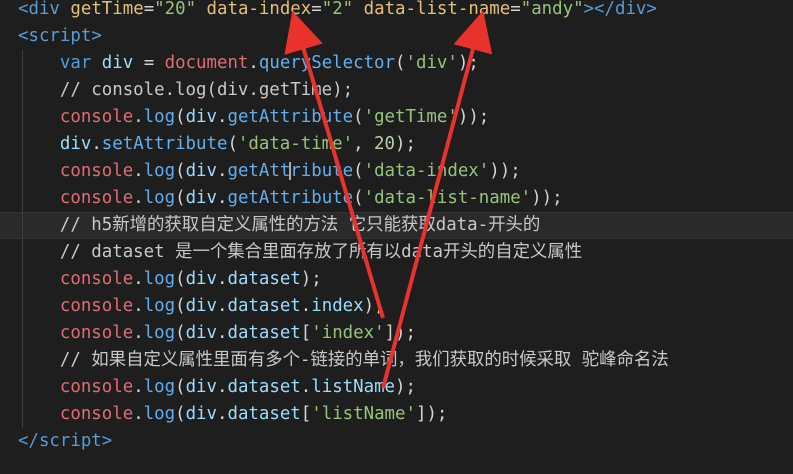  What do you see at coordinates (364, 144) in the screenshot?
I see `code-token: ,` at bounding box center [364, 144].